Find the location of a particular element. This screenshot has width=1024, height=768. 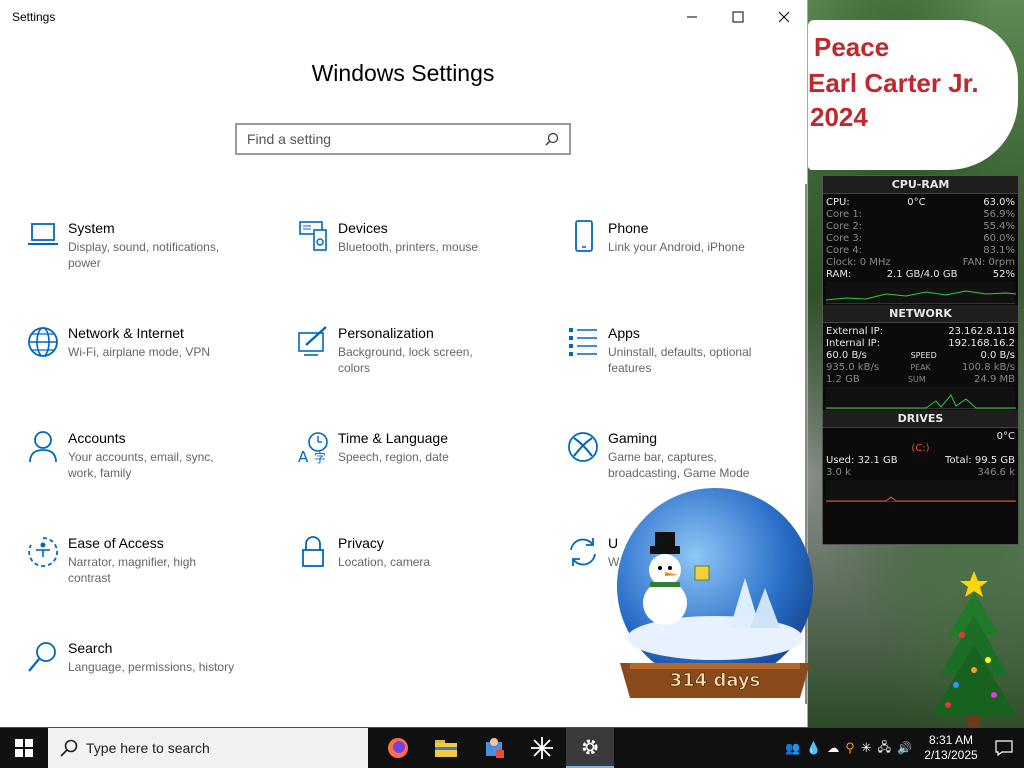

network-title: NETWORK is located at coordinates (920, 313).